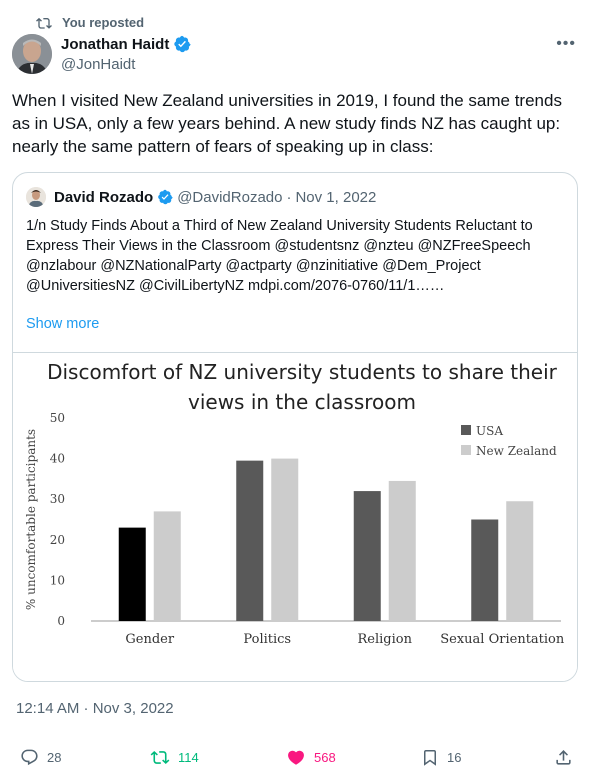 The height and width of the screenshot is (782, 594). Describe the element at coordinates (385, 639) in the screenshot. I see `x-tick-label: Religion` at that location.